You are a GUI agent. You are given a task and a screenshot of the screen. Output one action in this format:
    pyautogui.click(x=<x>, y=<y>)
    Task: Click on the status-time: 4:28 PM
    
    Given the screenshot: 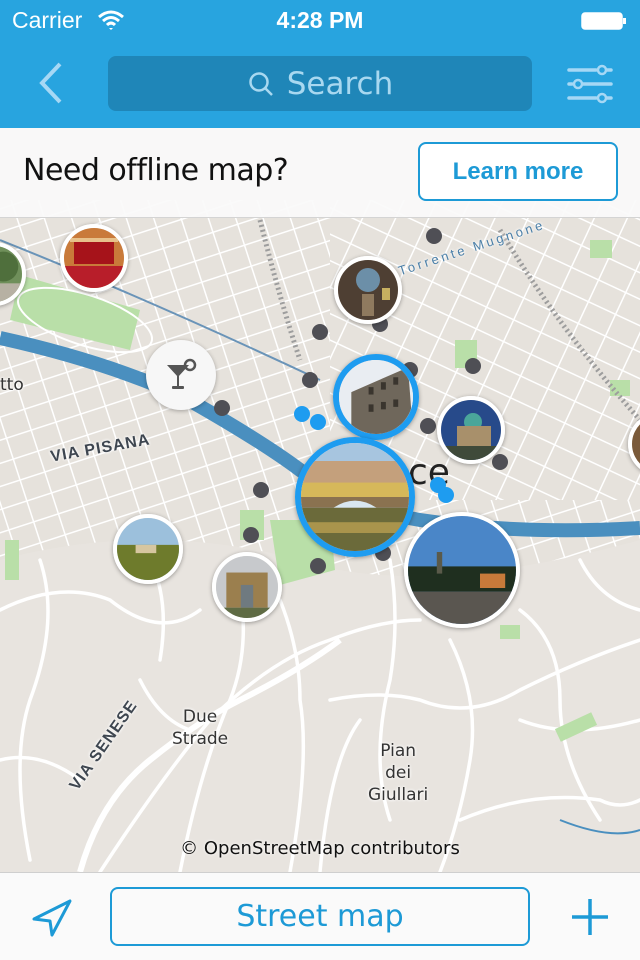 What is the action you would take?
    pyautogui.click(x=320, y=20)
    